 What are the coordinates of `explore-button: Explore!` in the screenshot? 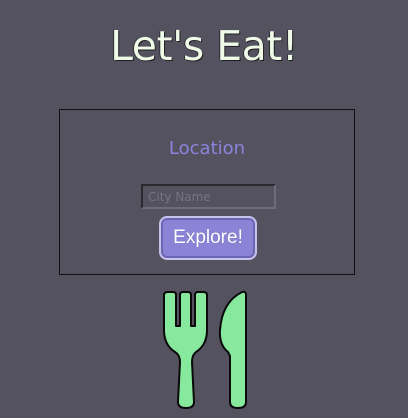 It's located at (208, 238).